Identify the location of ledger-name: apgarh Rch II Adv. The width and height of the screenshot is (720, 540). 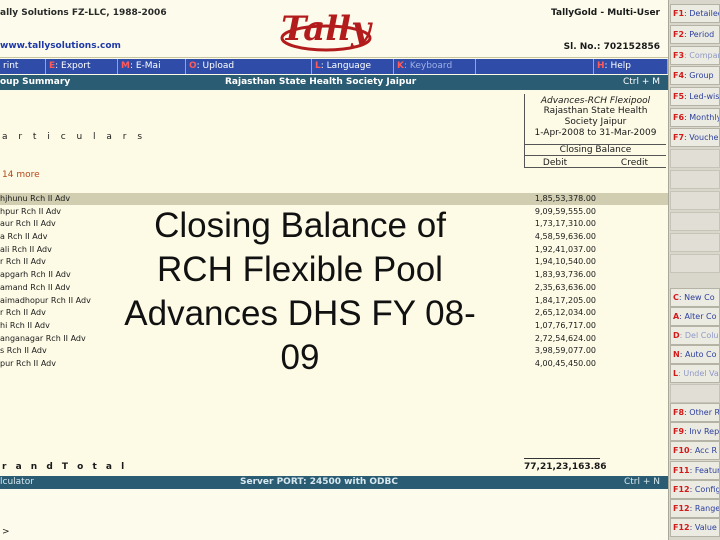
(35, 275).